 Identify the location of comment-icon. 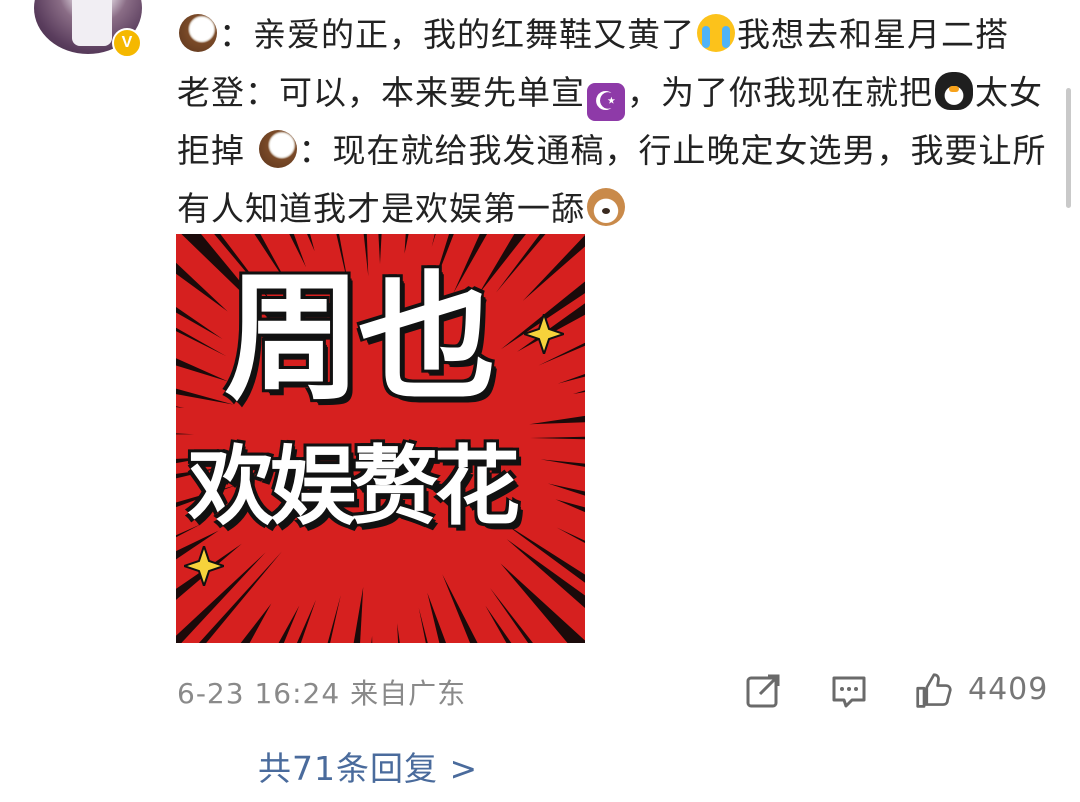
(849, 691).